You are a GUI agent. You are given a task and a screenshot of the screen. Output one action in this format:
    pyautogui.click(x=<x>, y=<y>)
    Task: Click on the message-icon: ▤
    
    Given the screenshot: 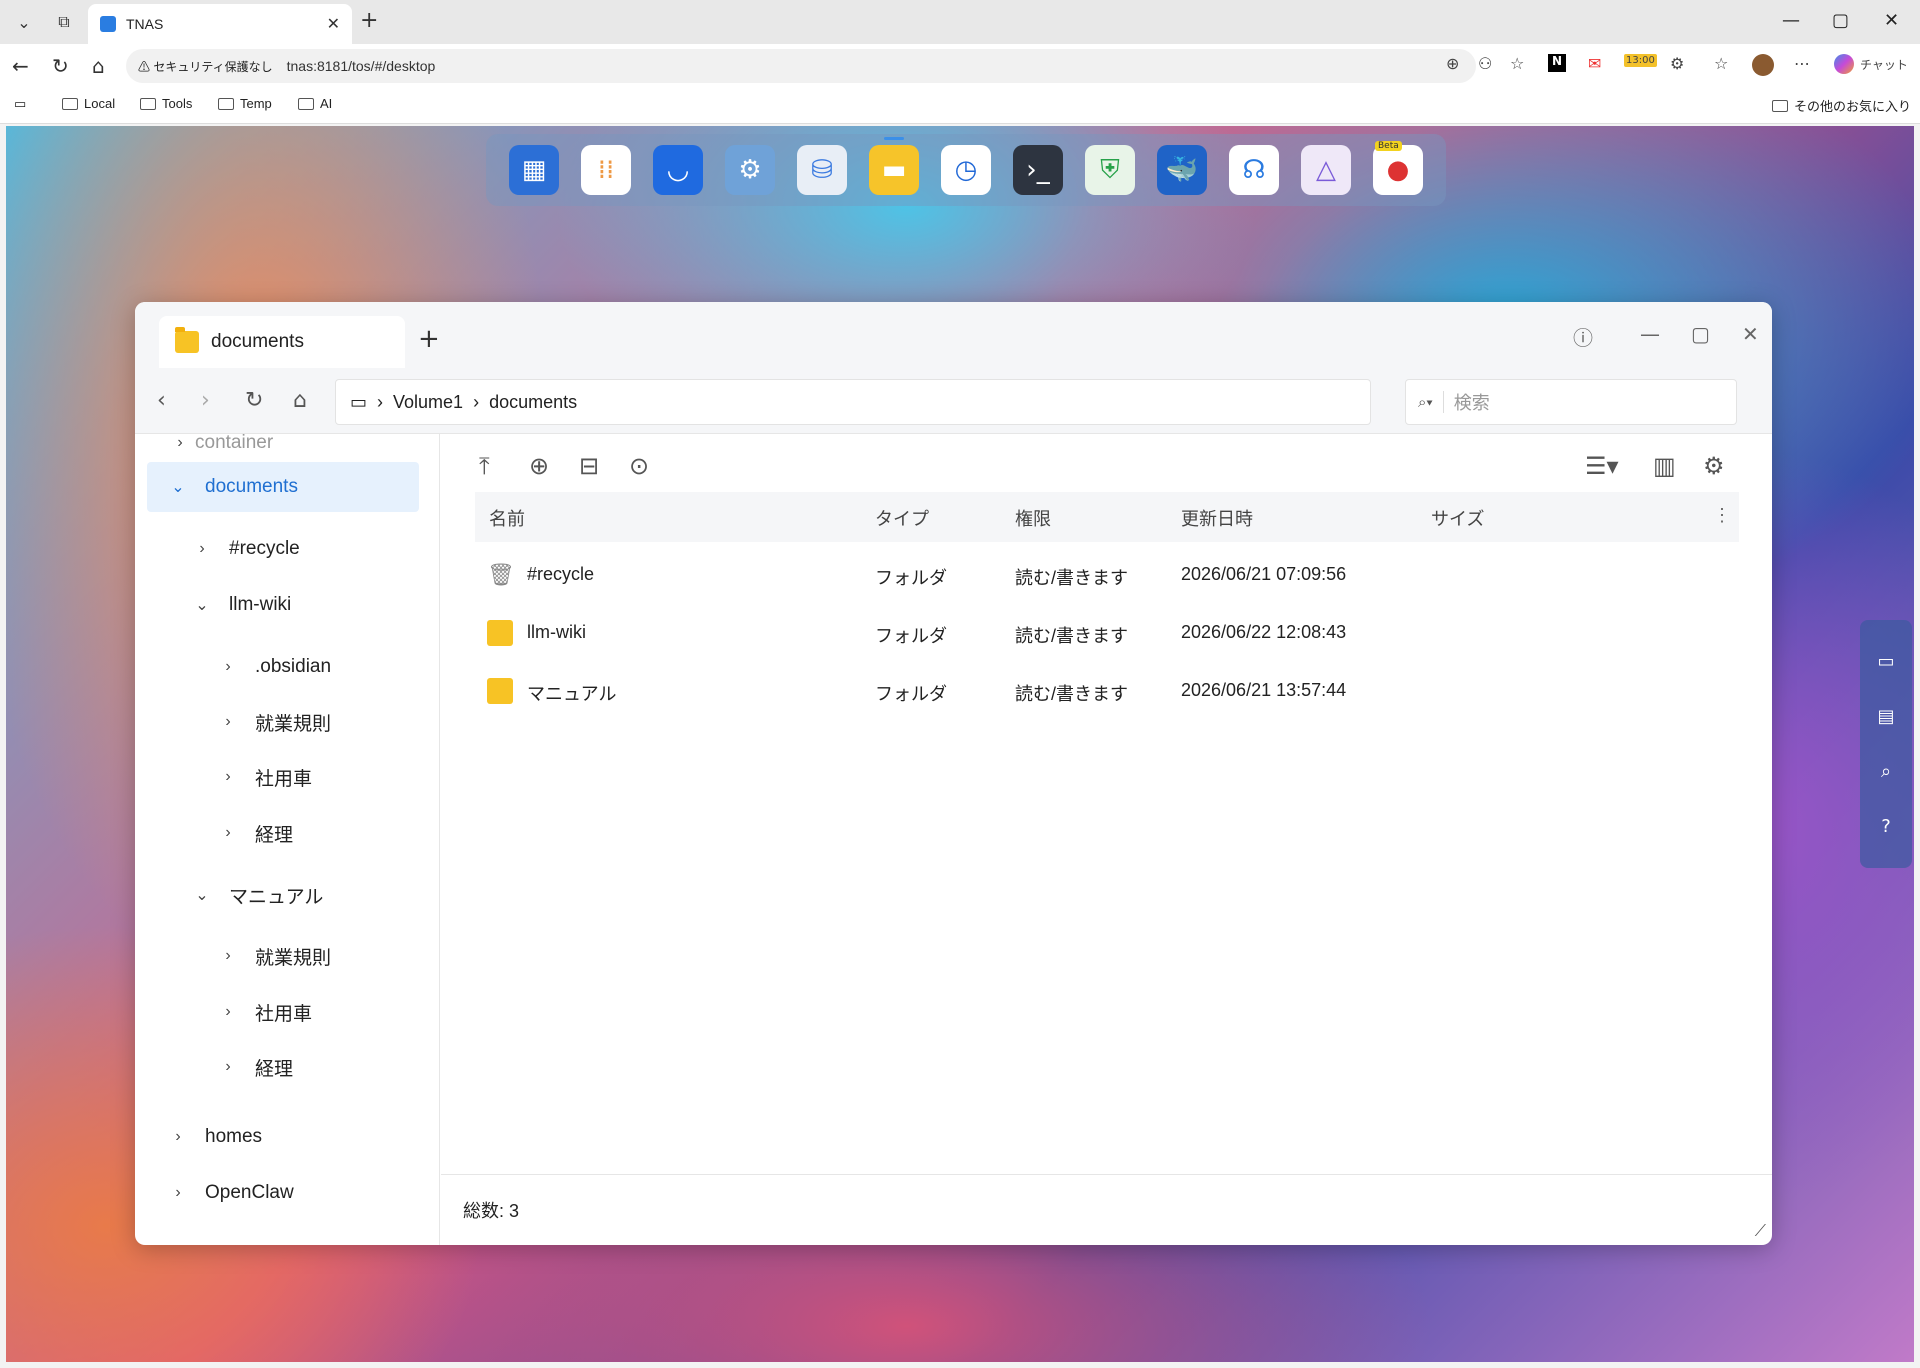 What is the action you would take?
    pyautogui.click(x=1886, y=717)
    